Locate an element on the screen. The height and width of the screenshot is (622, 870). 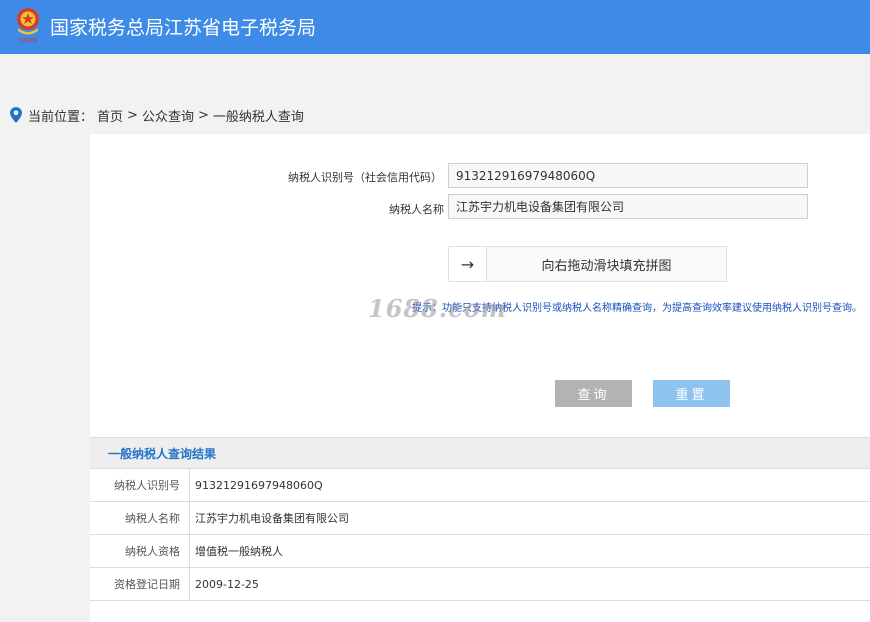
logo-caption: 江苏税务 is located at coordinates (27, 41).